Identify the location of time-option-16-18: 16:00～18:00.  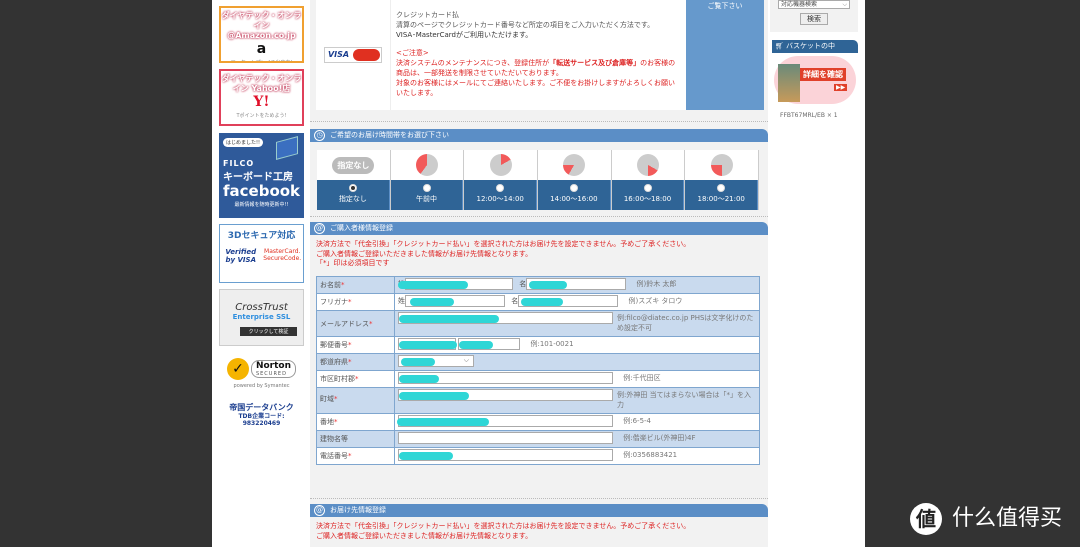
(648, 180).